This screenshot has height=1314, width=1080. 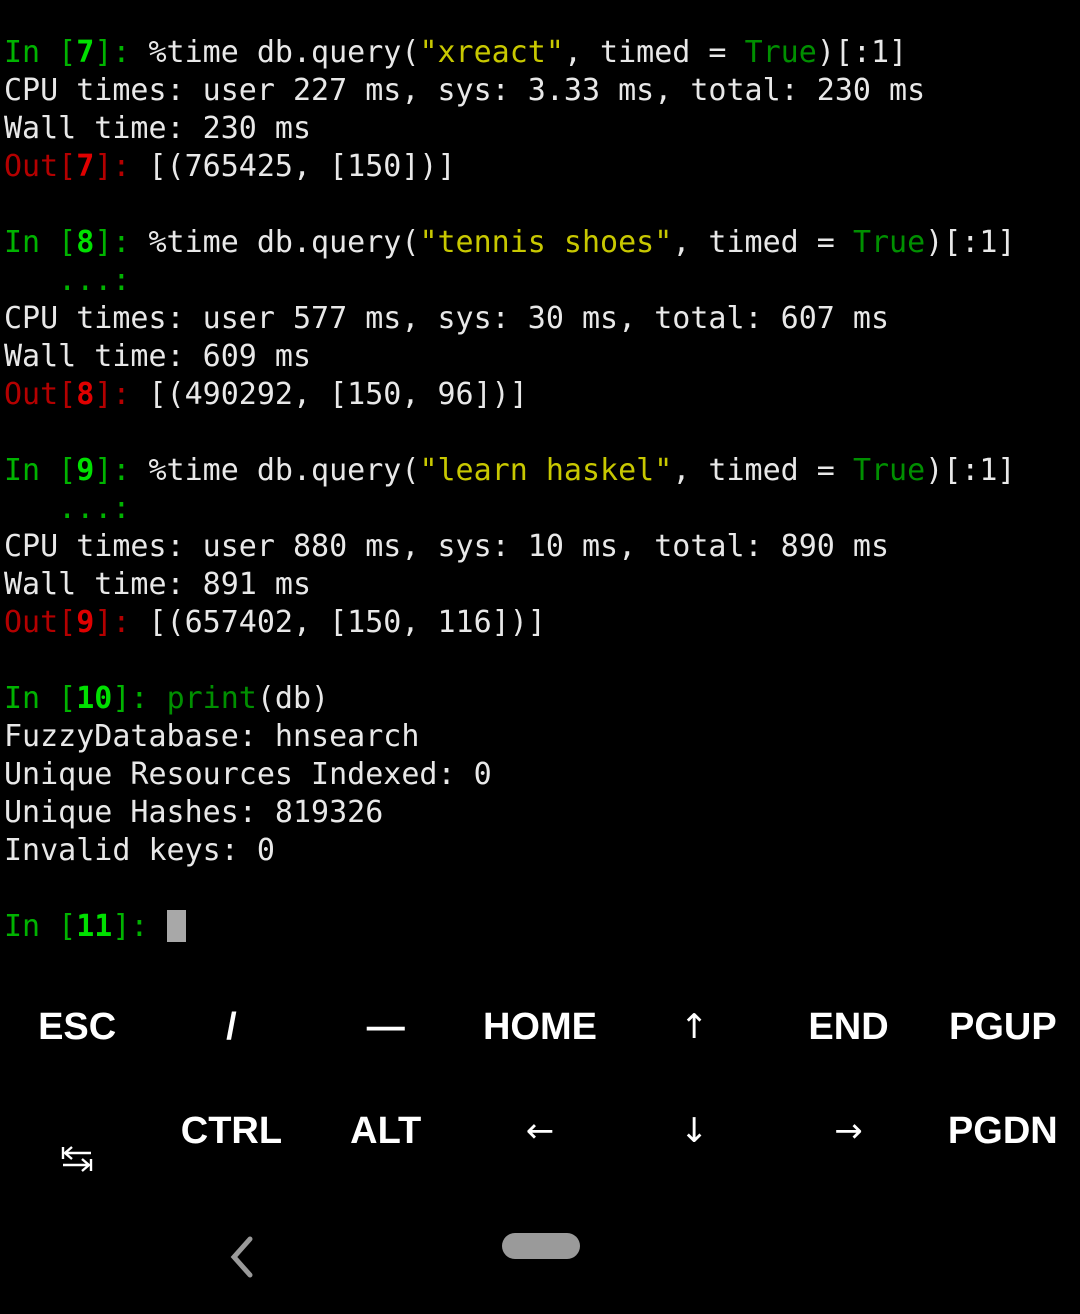 I want to click on prompt-out-number: 9, so click(x=85, y=622).